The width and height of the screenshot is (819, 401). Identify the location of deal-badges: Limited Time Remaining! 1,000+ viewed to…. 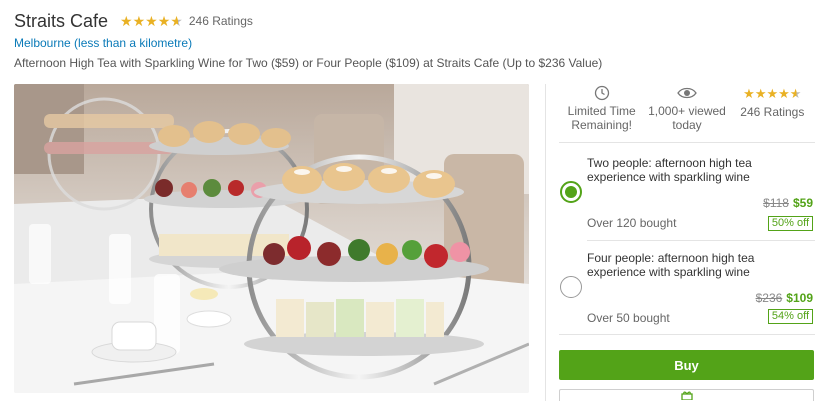
(687, 113).